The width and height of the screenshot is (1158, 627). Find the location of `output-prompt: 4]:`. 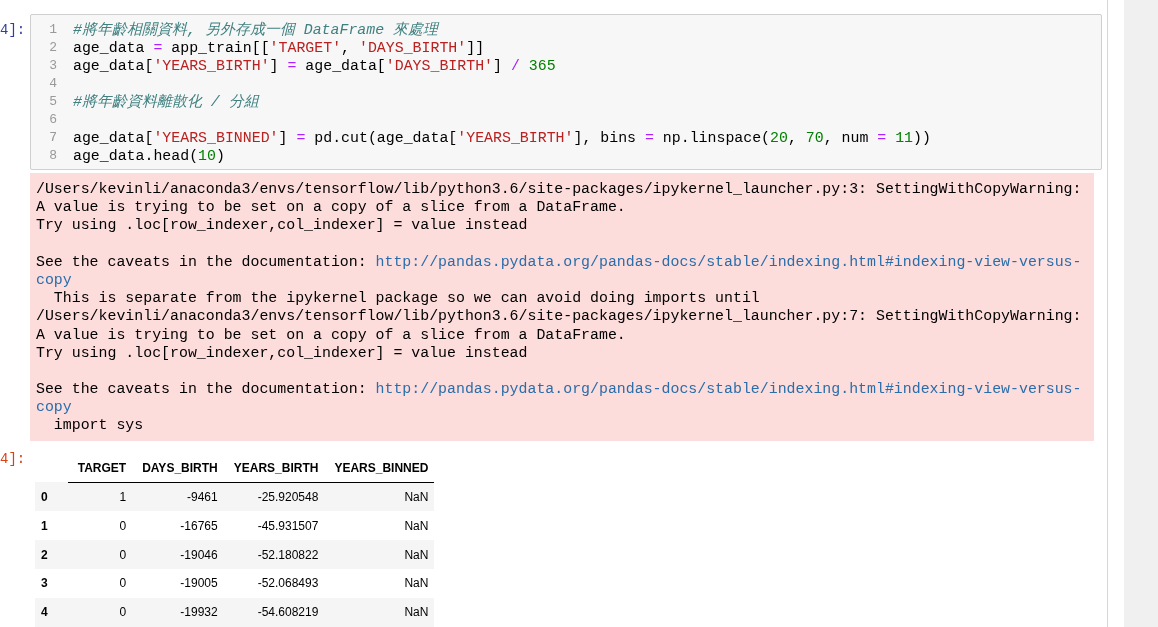

output-prompt: 4]: is located at coordinates (13, 458).